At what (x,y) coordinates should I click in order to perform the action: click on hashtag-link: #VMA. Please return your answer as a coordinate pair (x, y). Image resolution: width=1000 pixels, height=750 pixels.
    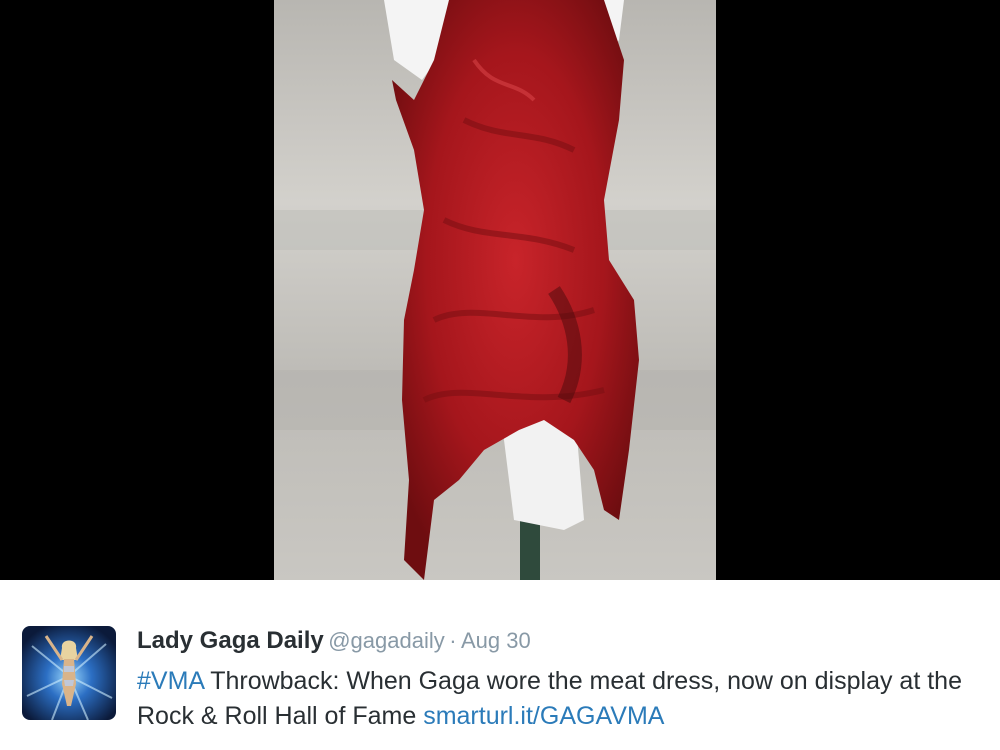
    Looking at the image, I should click on (170, 681).